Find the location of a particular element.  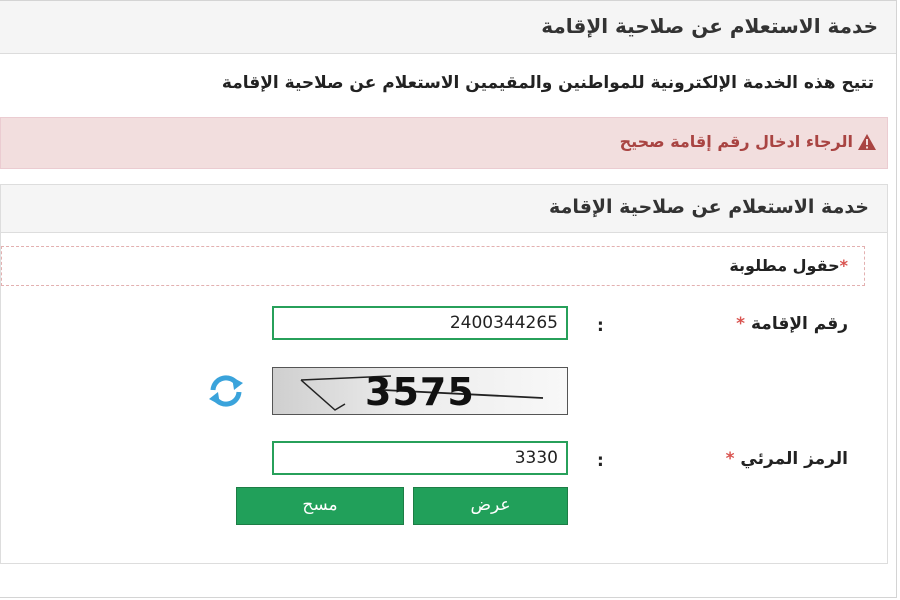

required-fields-note: *حقول مطلوبة is located at coordinates (433, 266).